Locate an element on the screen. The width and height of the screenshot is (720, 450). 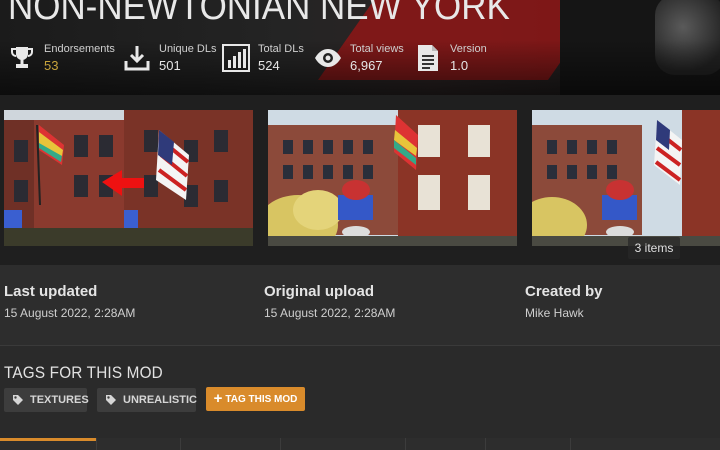
tab-bar is located at coordinates (360, 444).